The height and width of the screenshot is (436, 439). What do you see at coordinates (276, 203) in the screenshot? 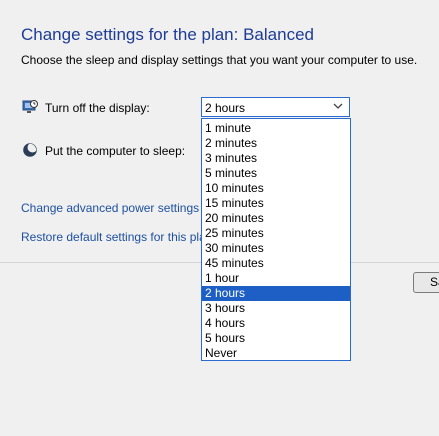
I see `dropdown-option: 15 minutes` at bounding box center [276, 203].